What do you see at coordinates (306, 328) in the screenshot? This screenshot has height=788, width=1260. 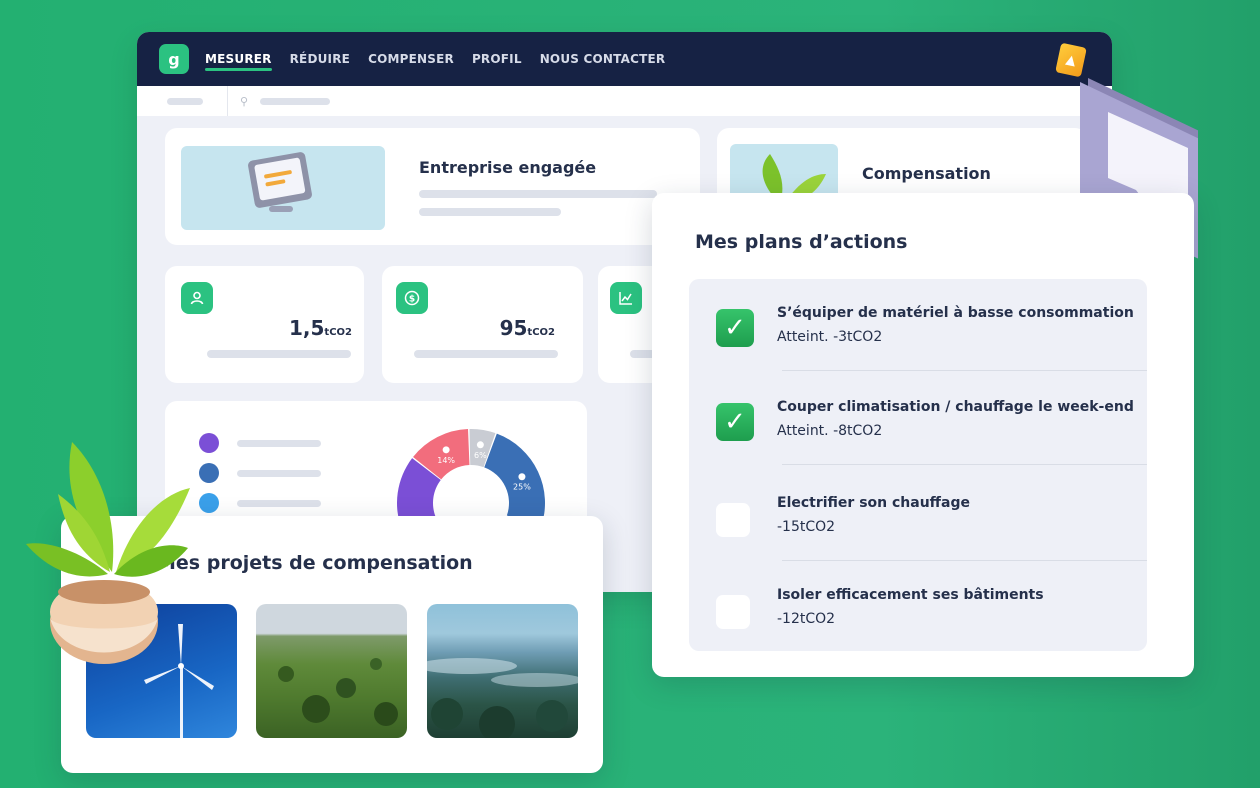 I see `stat-number: 1,5` at bounding box center [306, 328].